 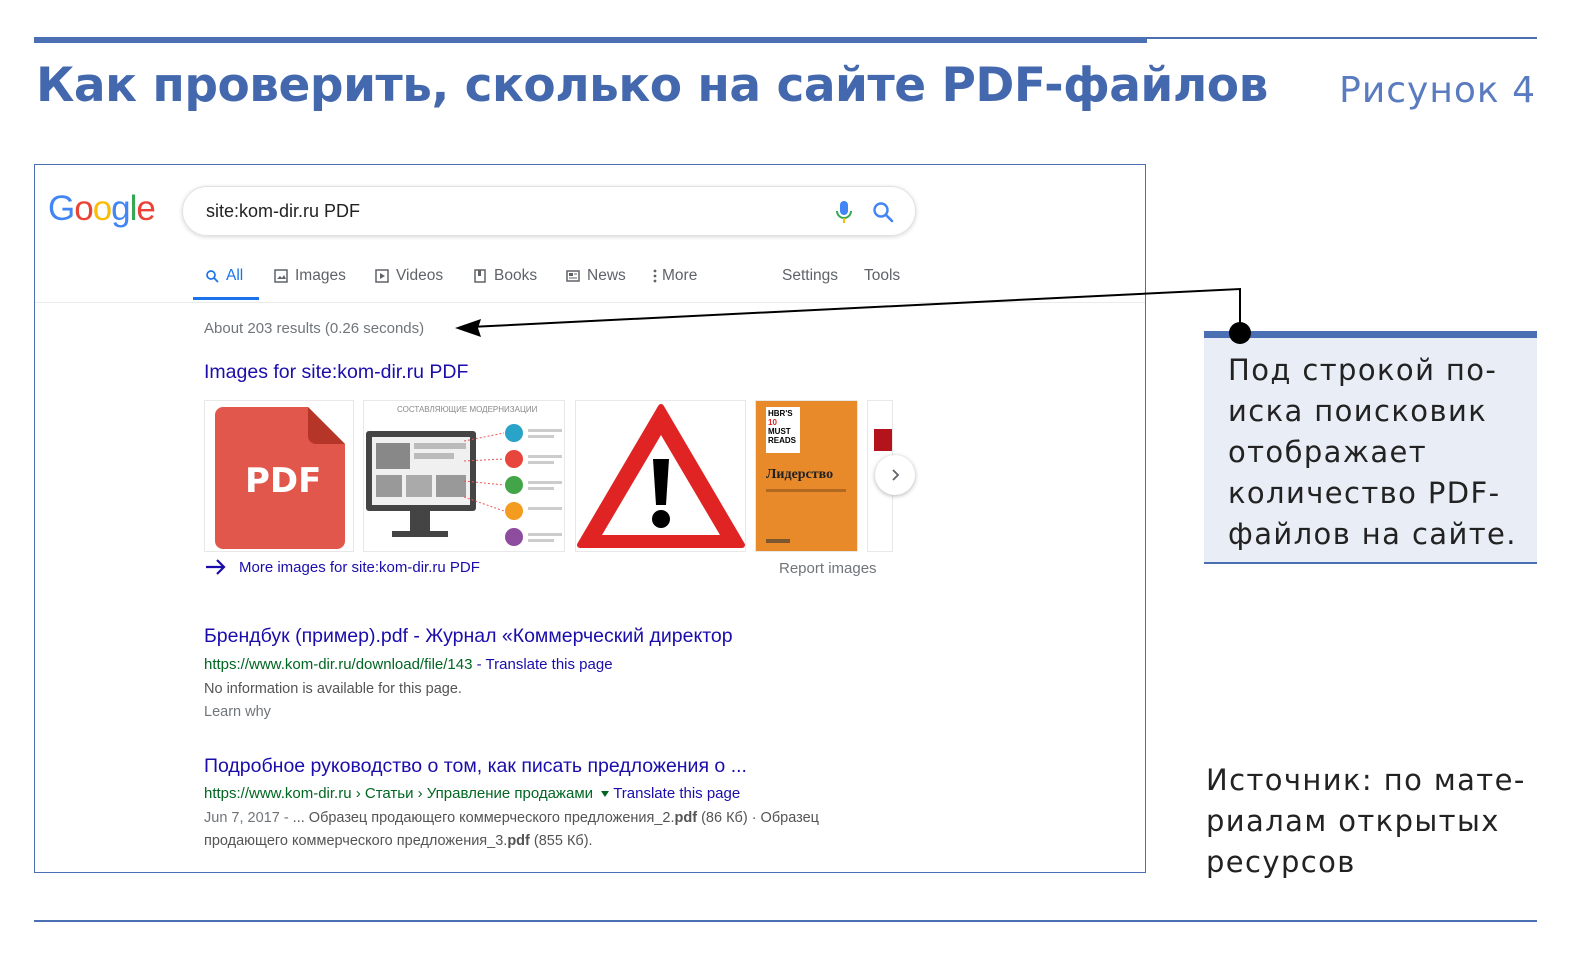 I want to click on tab-news: News, so click(x=596, y=276).